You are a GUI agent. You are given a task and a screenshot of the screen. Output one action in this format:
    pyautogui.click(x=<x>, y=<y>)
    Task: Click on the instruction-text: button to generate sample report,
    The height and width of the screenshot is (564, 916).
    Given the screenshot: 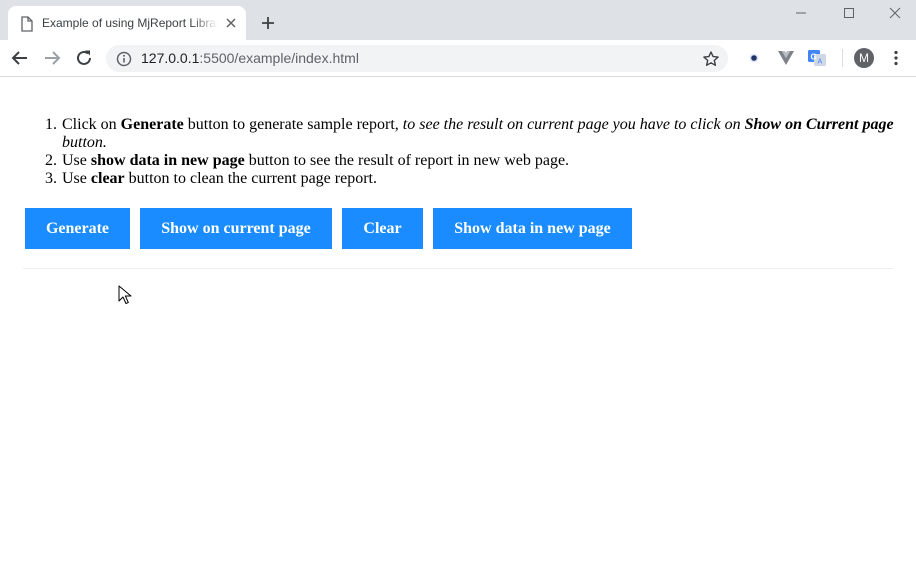 What is the action you would take?
    pyautogui.click(x=293, y=124)
    